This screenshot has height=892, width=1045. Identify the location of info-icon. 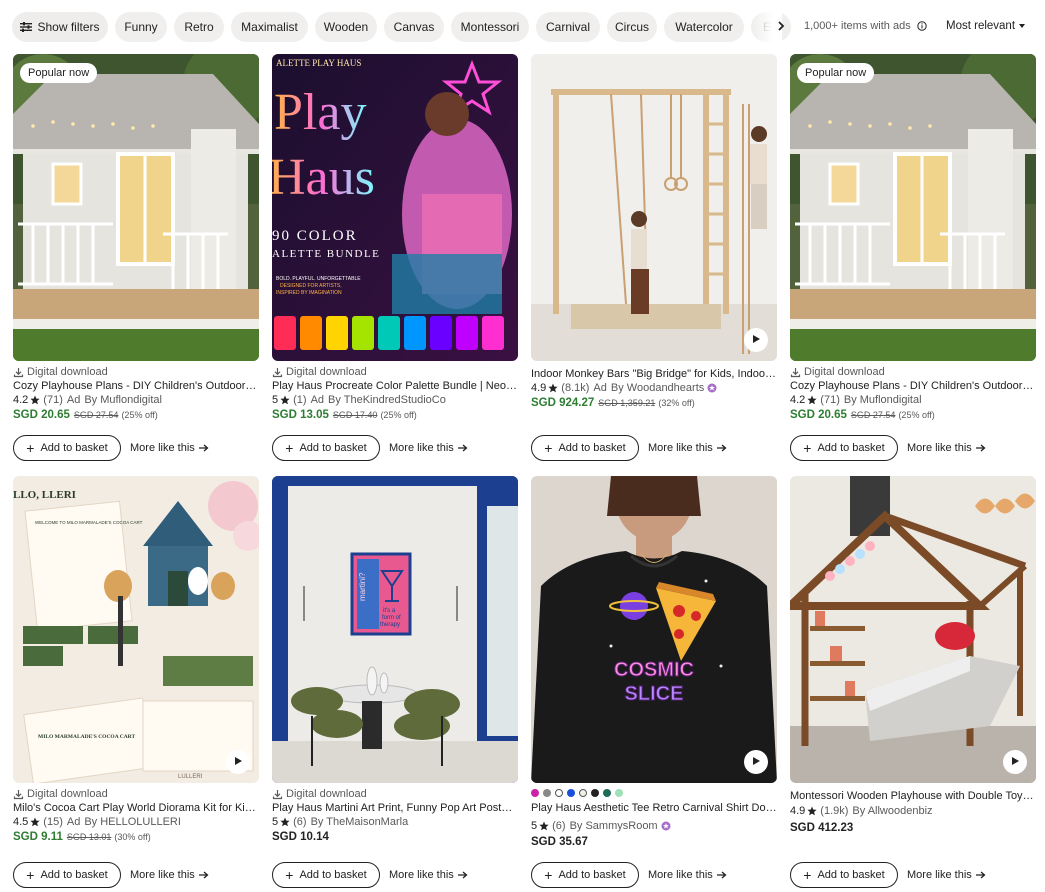
(922, 26).